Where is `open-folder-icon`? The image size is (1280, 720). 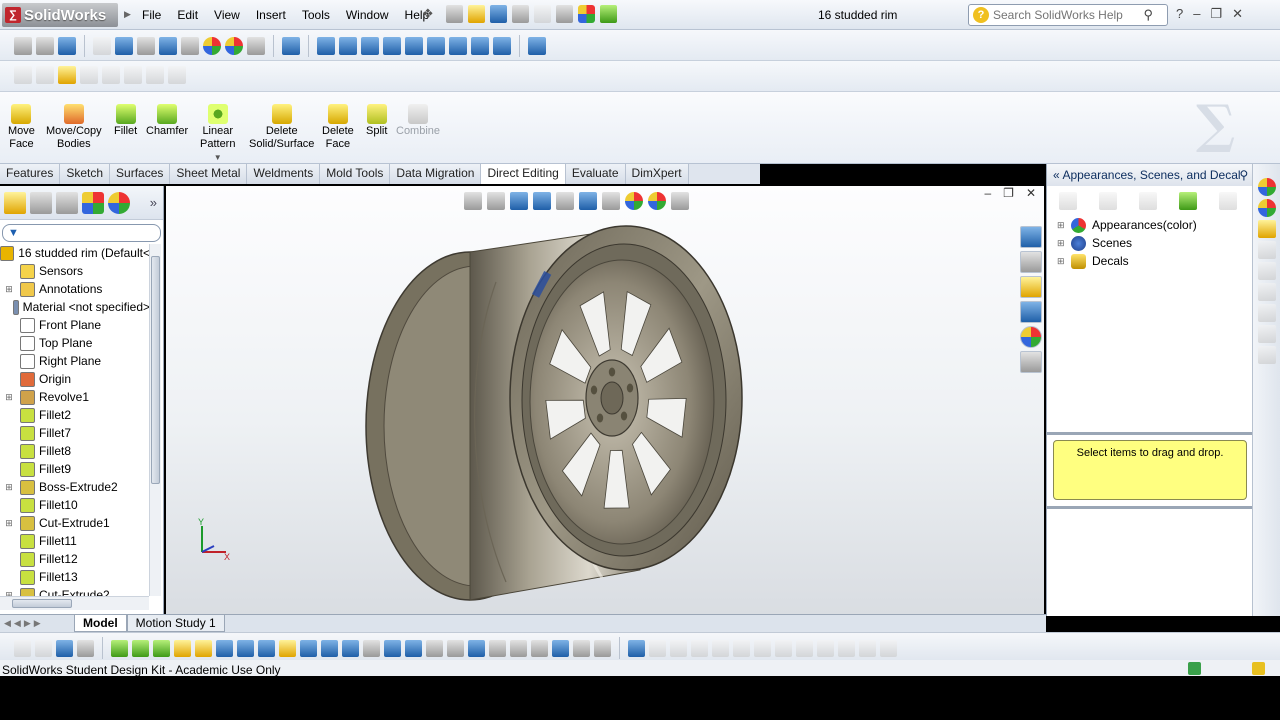
open-folder-icon is located at coordinates (476, 14).